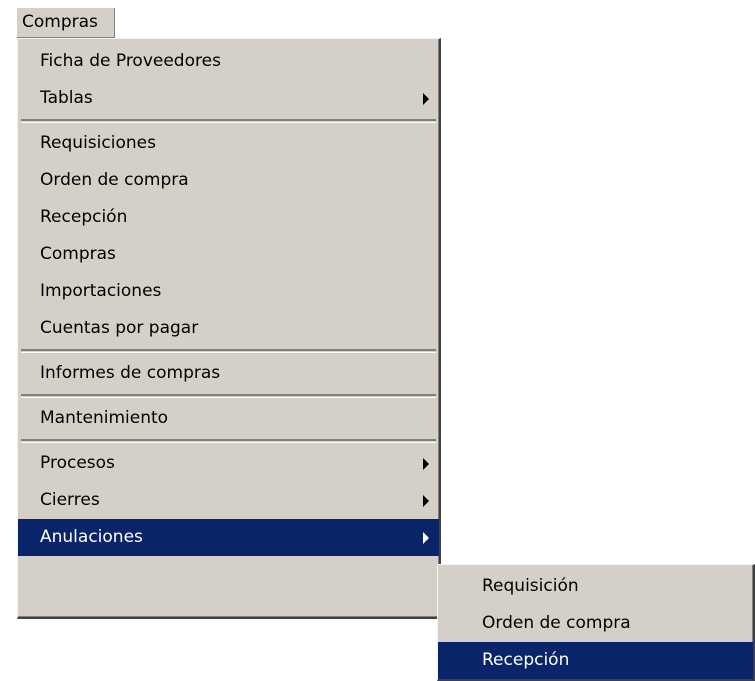 This screenshot has width=755, height=681. I want to click on submenu-item-orden-compra: Orden de compra, so click(595, 623).